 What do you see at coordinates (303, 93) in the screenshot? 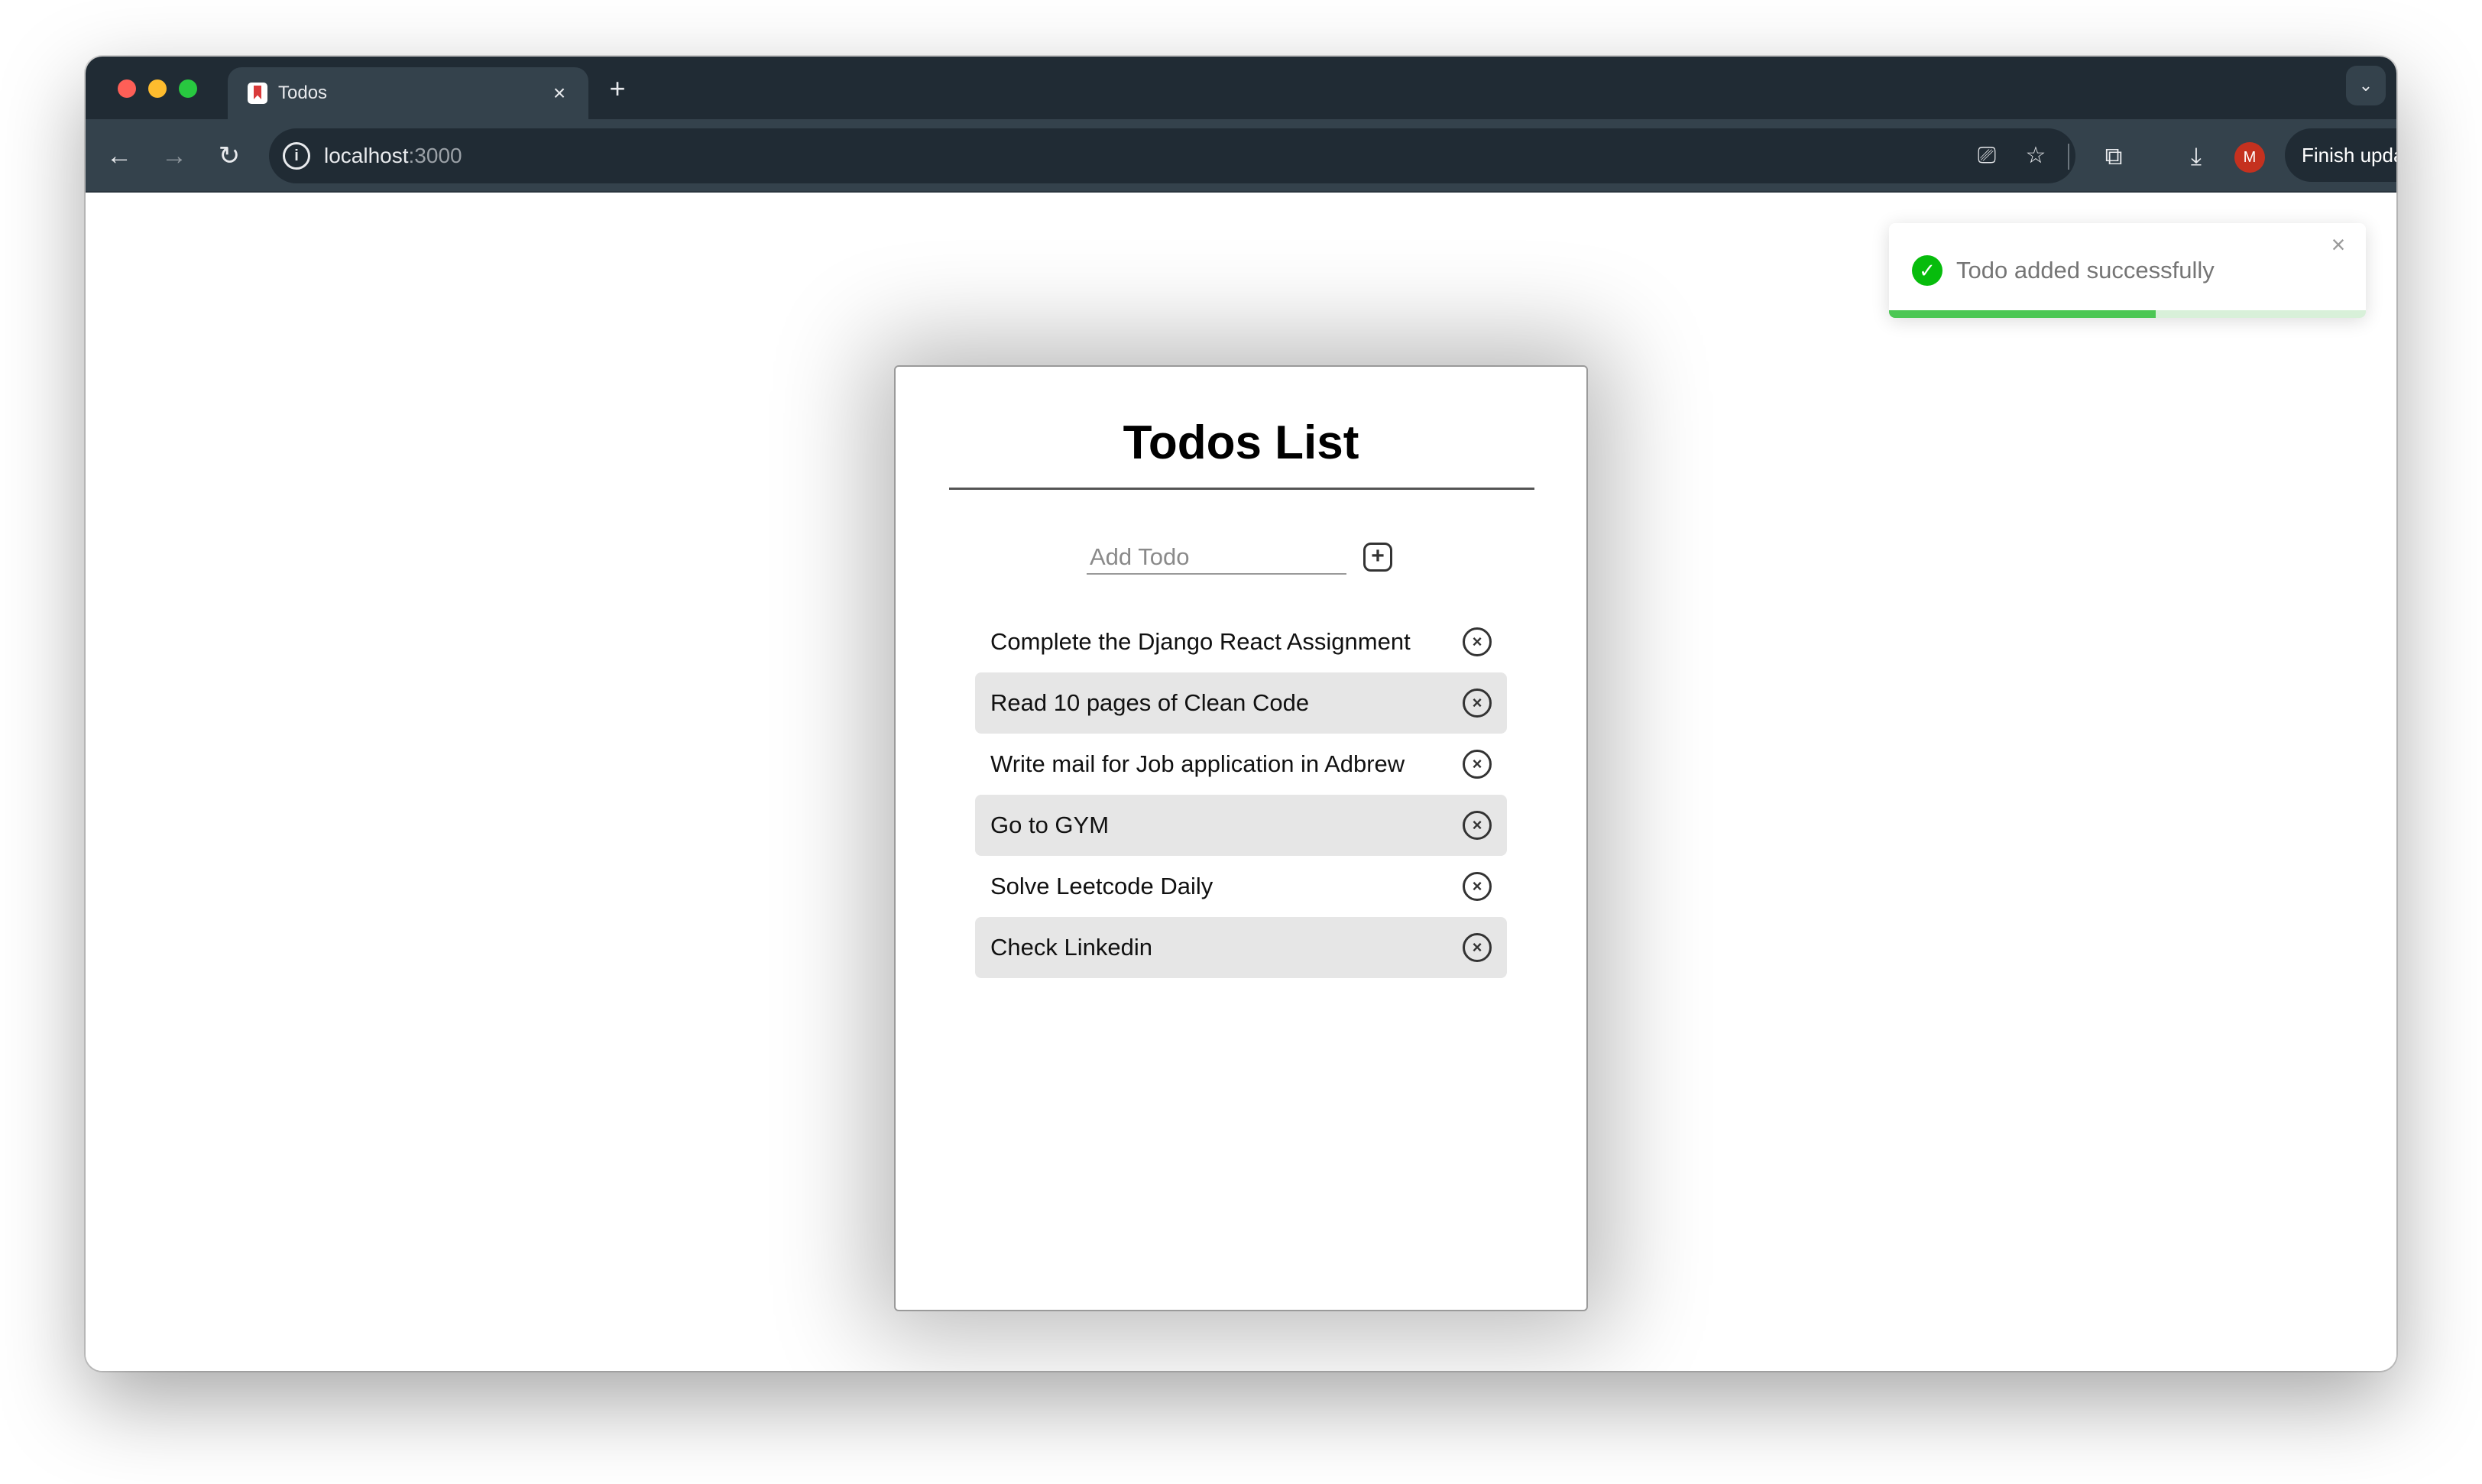
I see `tab-title: Todos` at bounding box center [303, 93].